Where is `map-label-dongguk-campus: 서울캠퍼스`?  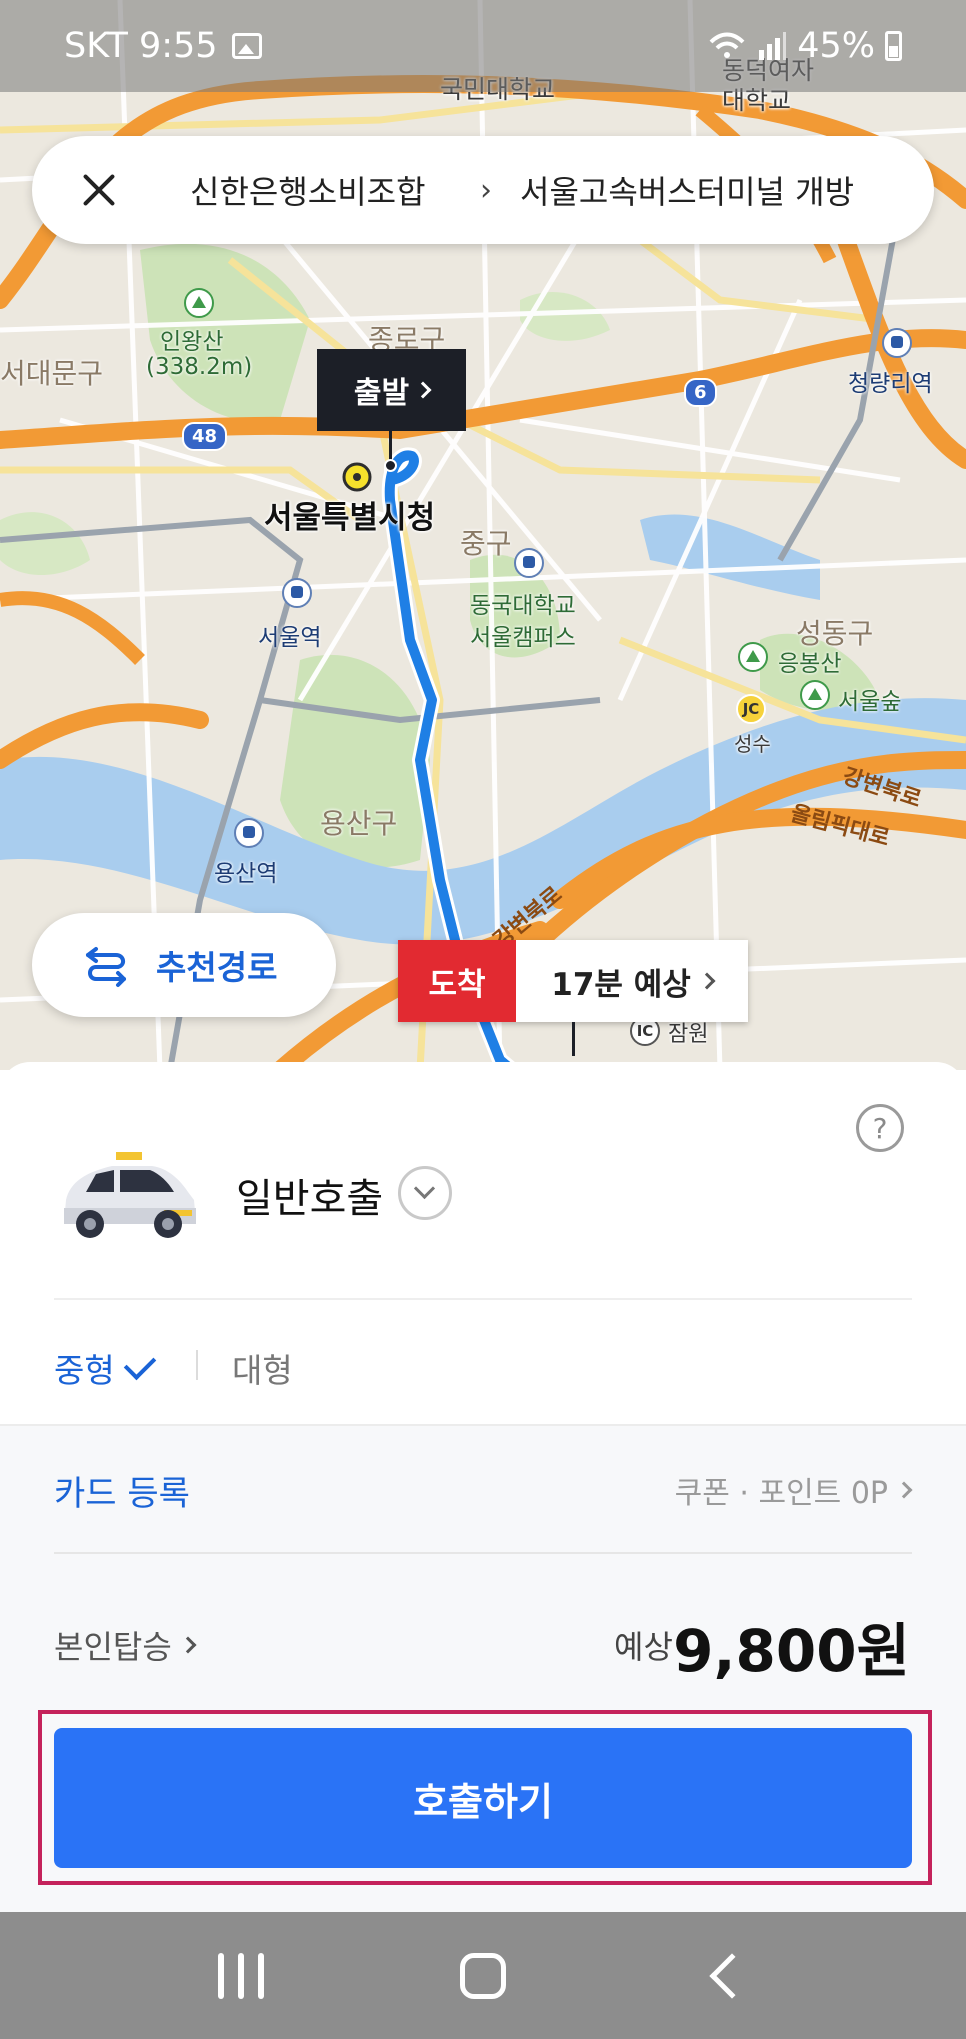
map-label-dongguk-campus: 서울캠퍼스 is located at coordinates (523, 638).